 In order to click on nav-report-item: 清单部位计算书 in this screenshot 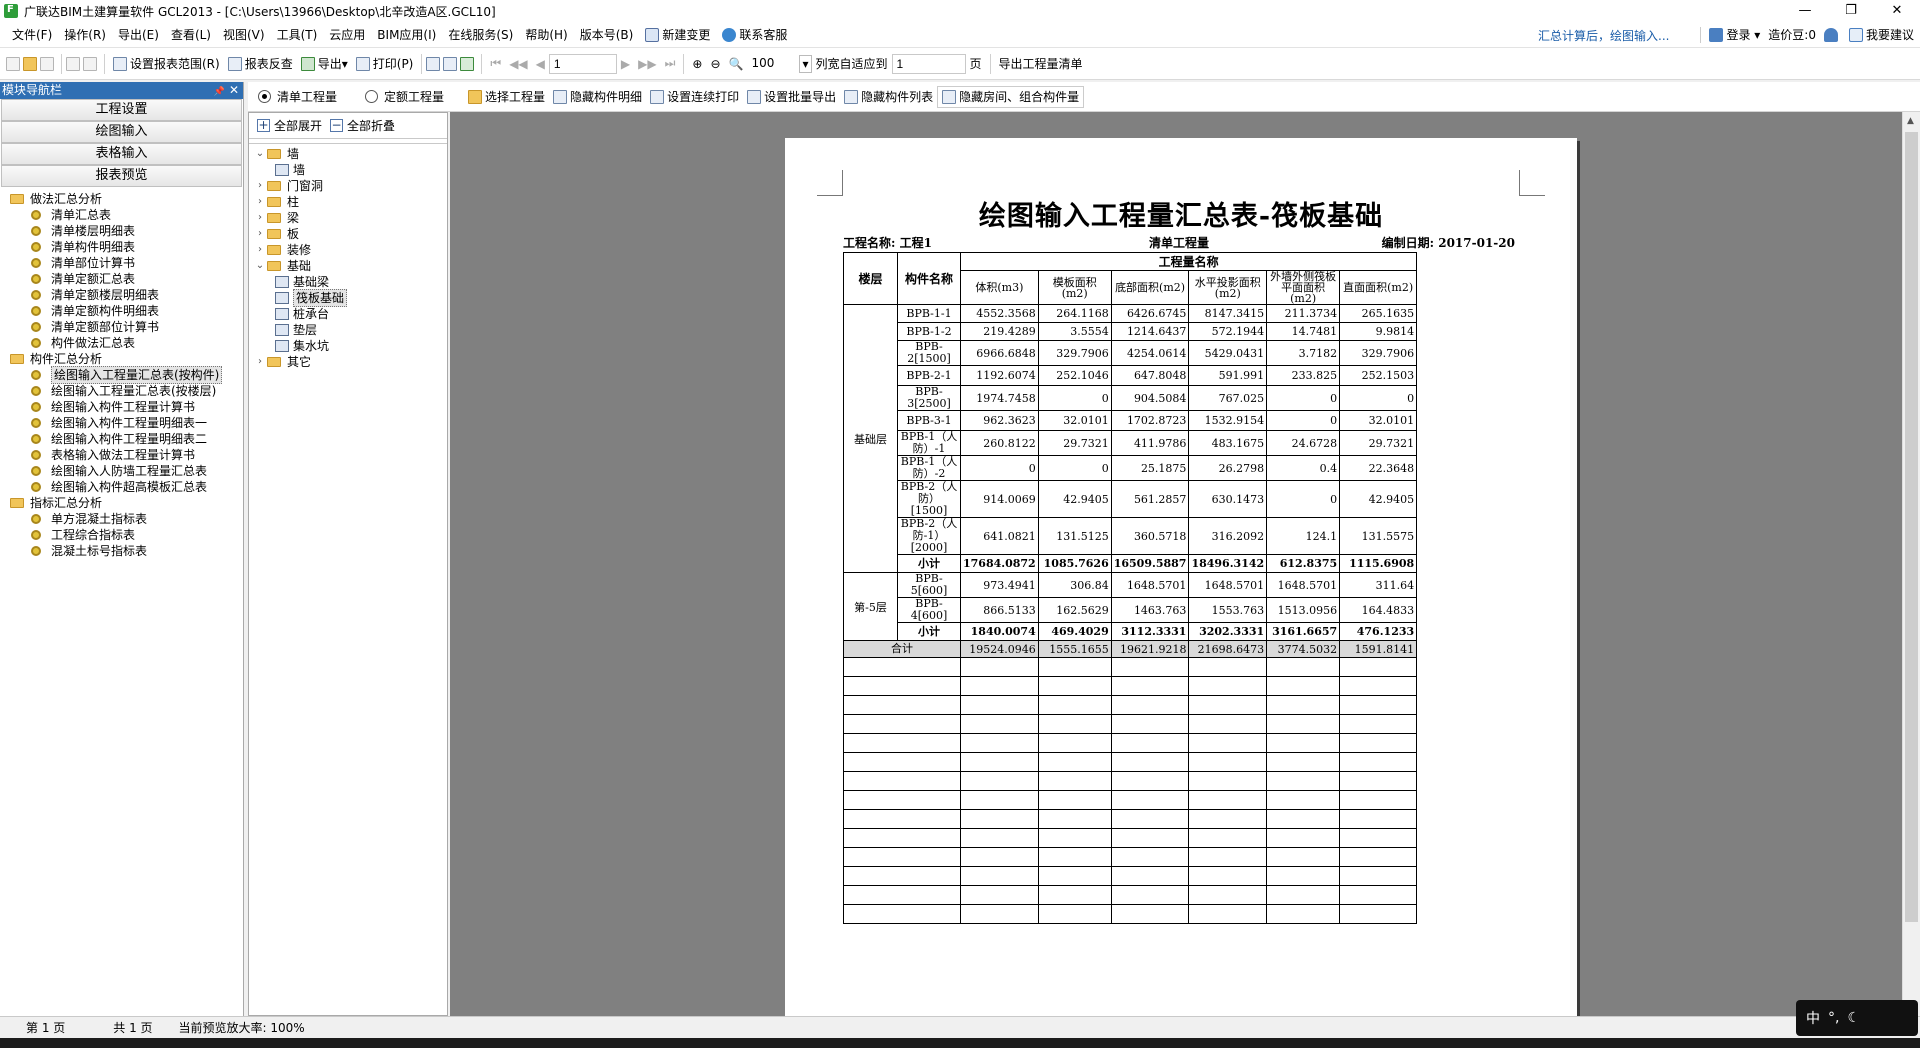, I will do `click(121, 263)`.